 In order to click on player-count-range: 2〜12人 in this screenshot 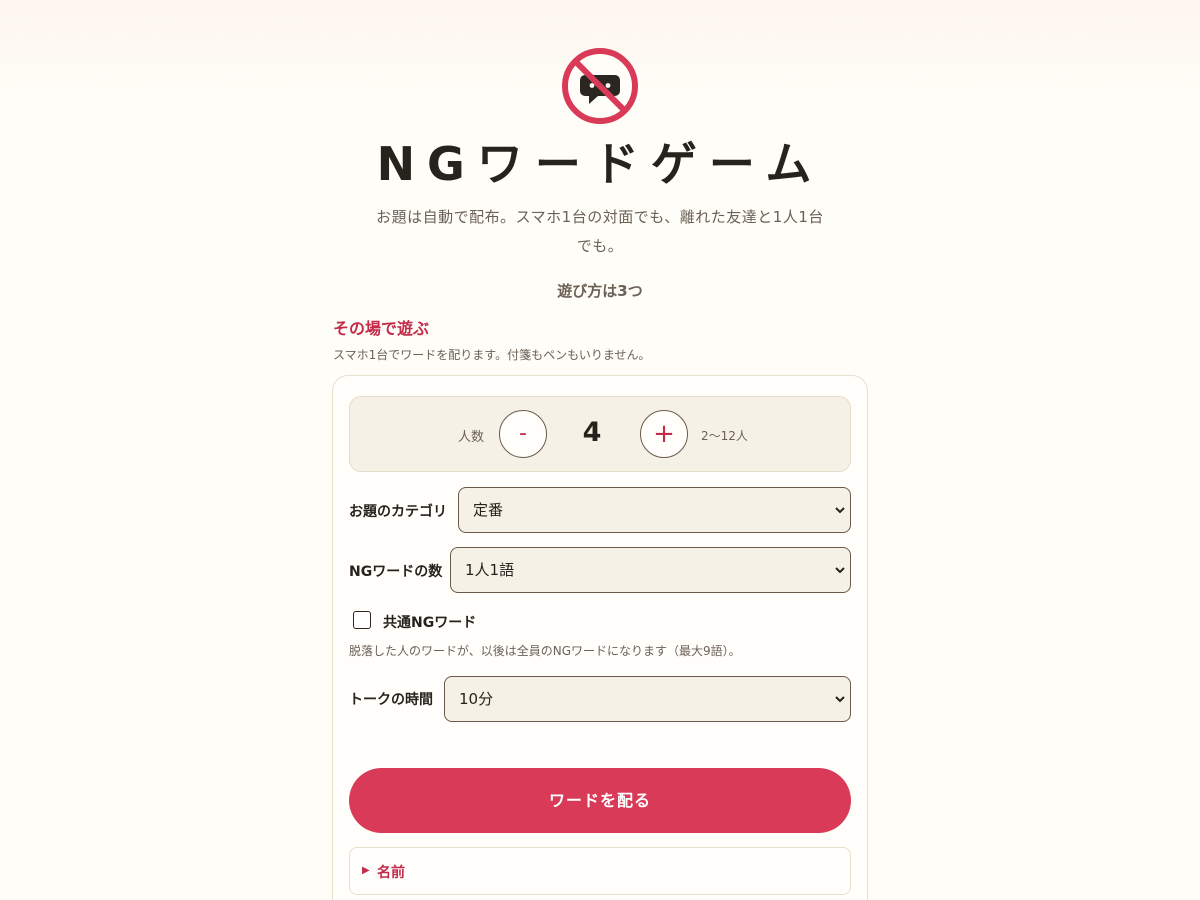, I will do `click(724, 436)`.